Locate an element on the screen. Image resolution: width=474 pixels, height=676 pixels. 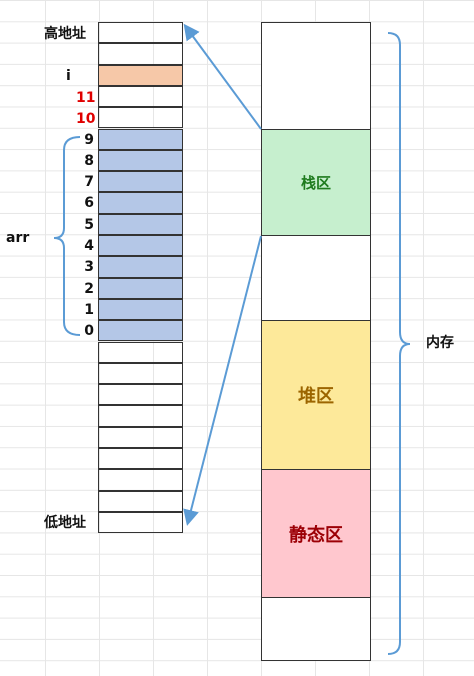
arr-brace is located at coordinates (67, 236).